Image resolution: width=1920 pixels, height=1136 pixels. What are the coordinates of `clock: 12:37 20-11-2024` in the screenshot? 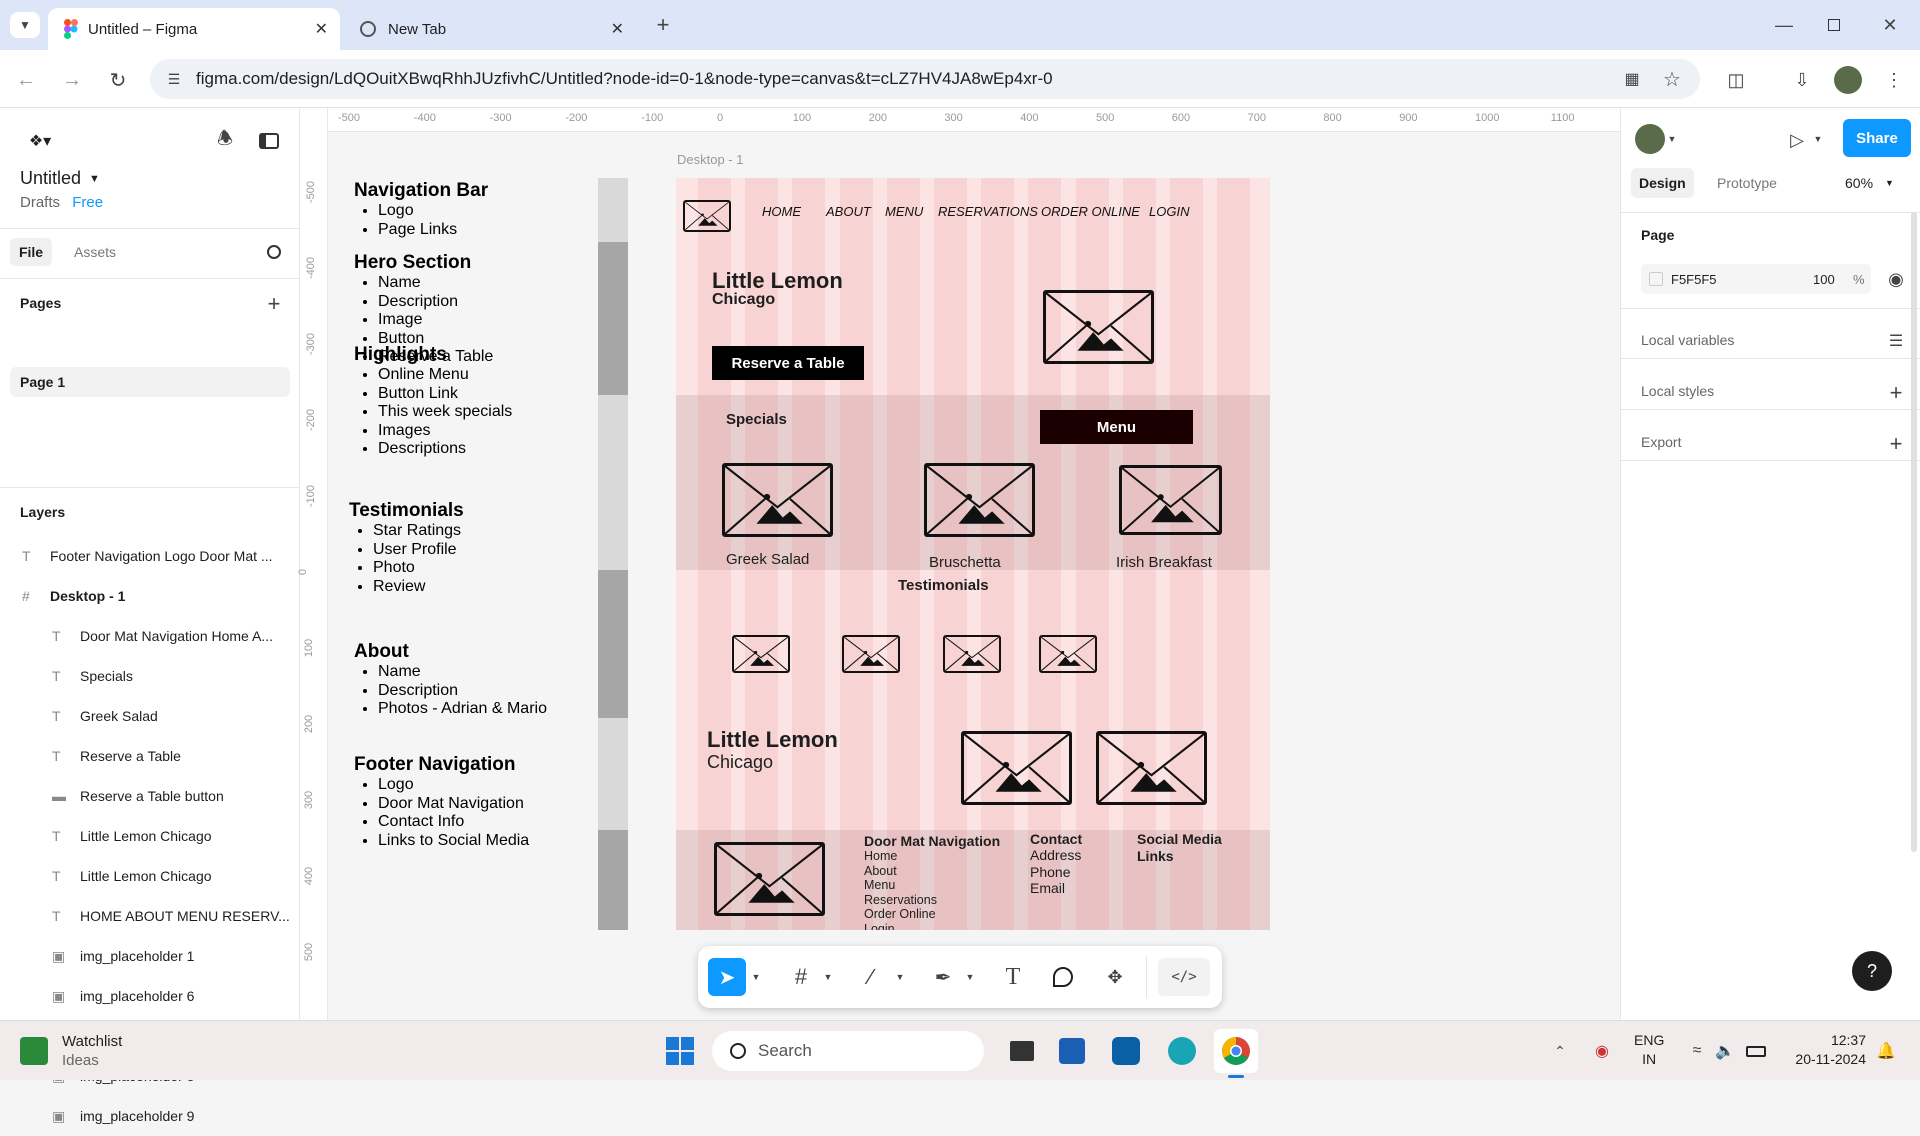 It's located at (1826, 1050).